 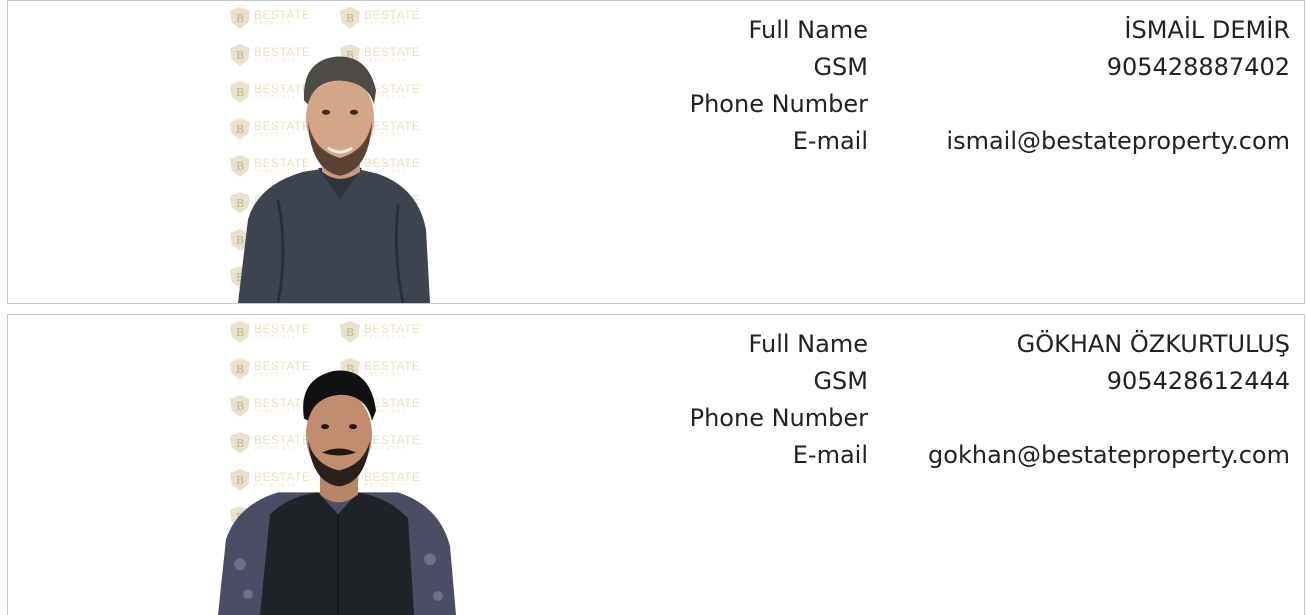 I want to click on email-value: ismail@bestateproperty.com, so click(x=1085, y=141).